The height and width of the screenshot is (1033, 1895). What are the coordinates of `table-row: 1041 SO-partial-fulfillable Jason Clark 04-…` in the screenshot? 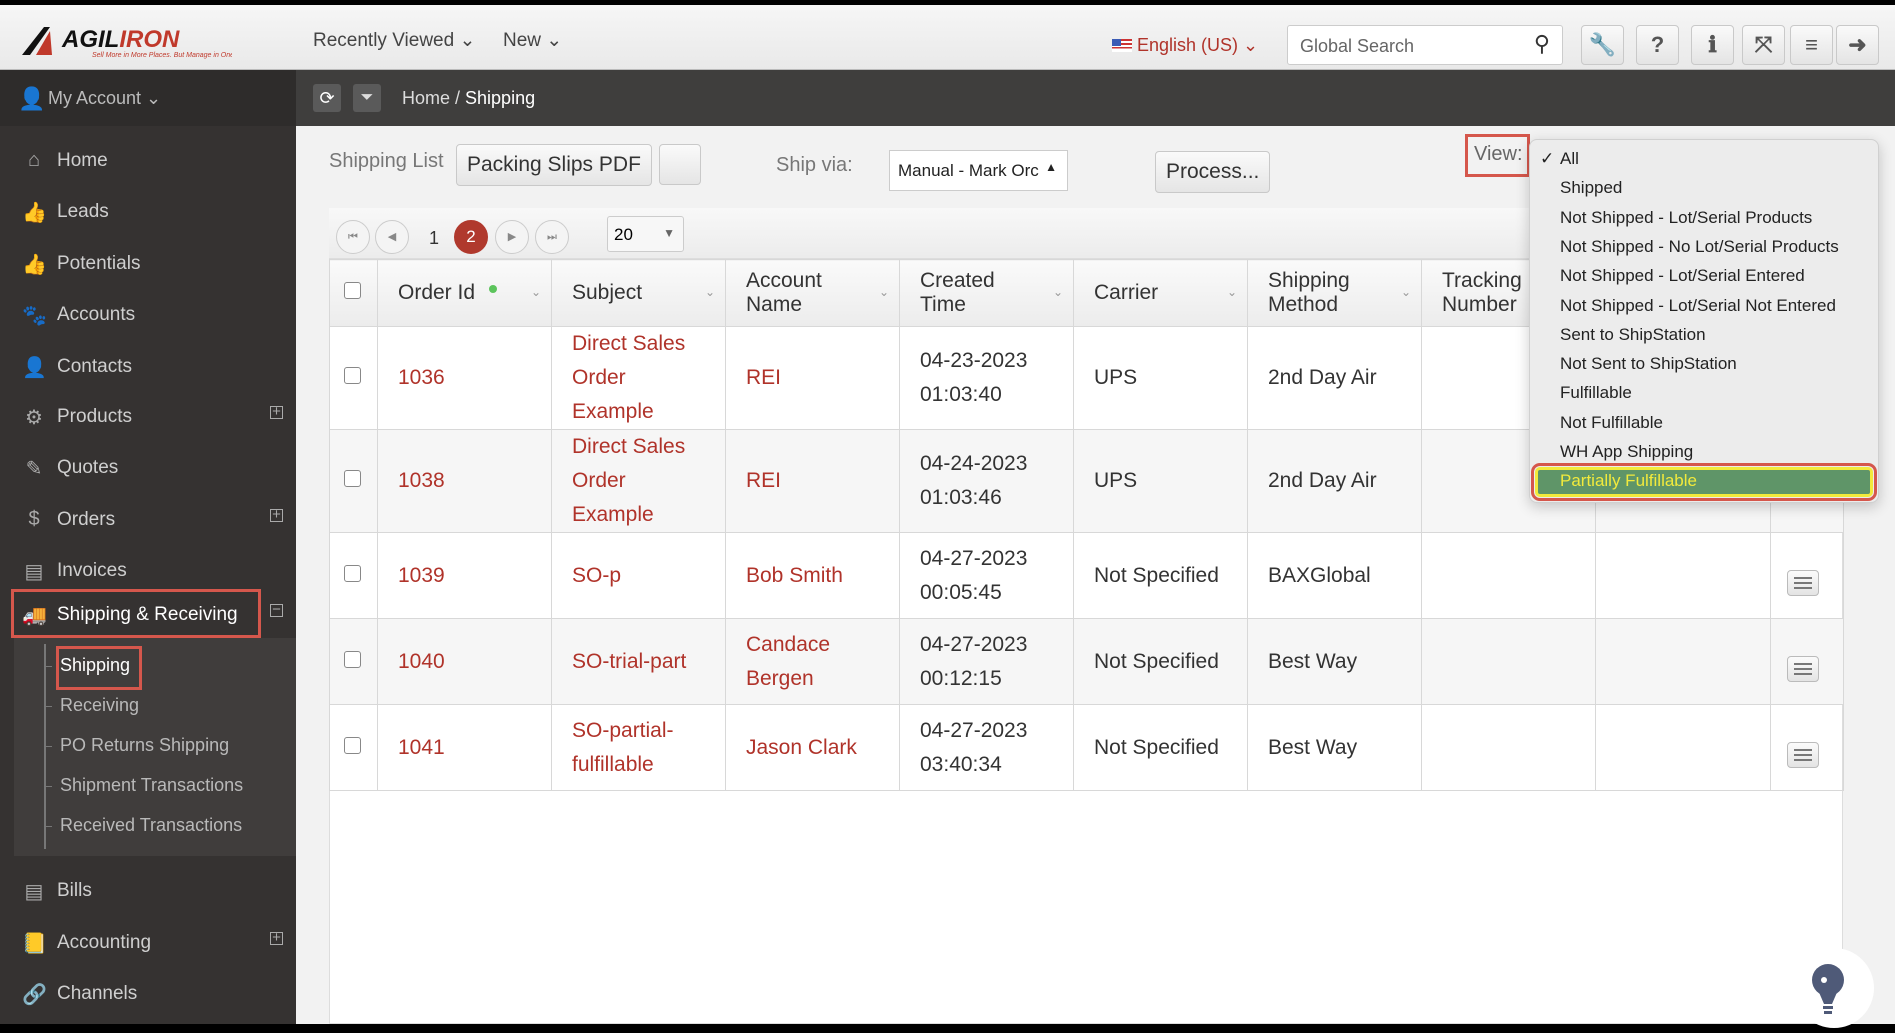 It's located at (1086, 747).